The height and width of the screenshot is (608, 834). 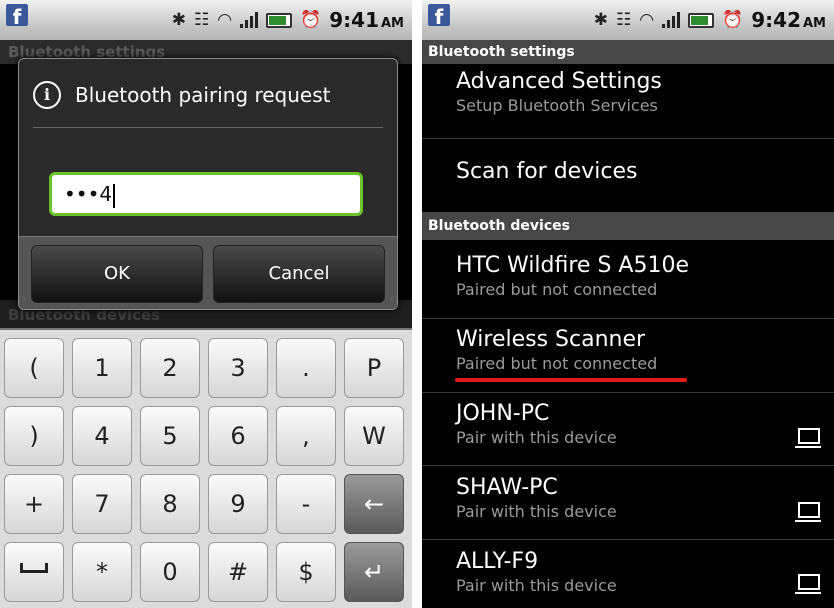 I want to click on status-bar: f ✱ ☷ ◠ ⏰ 9:42 AM, so click(x=628, y=20).